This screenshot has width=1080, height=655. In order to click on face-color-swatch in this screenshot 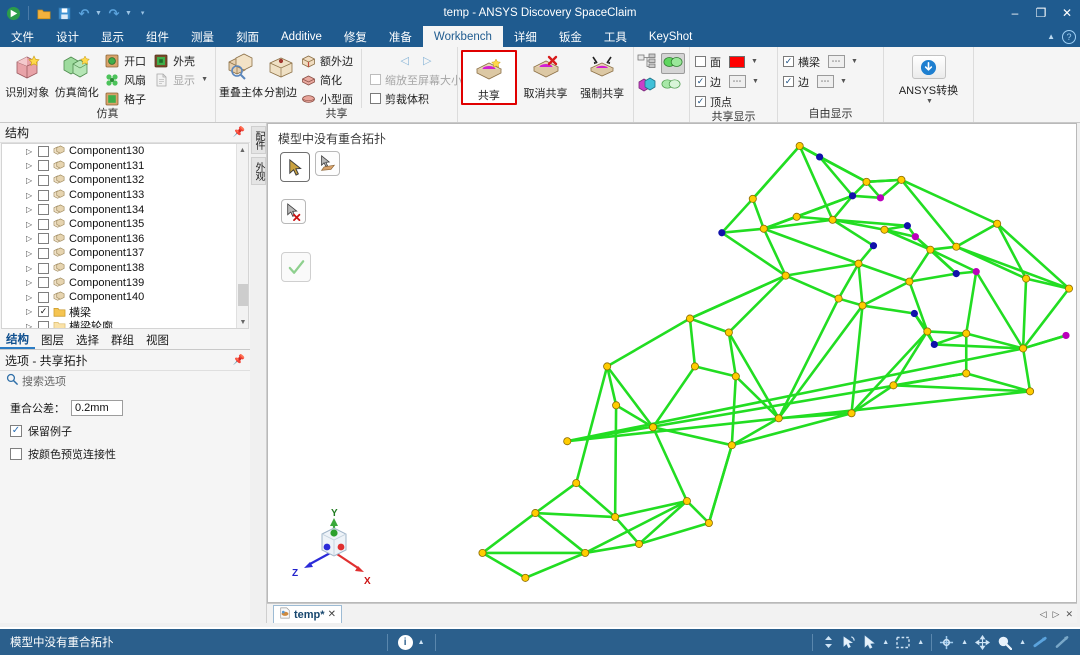, I will do `click(737, 61)`.